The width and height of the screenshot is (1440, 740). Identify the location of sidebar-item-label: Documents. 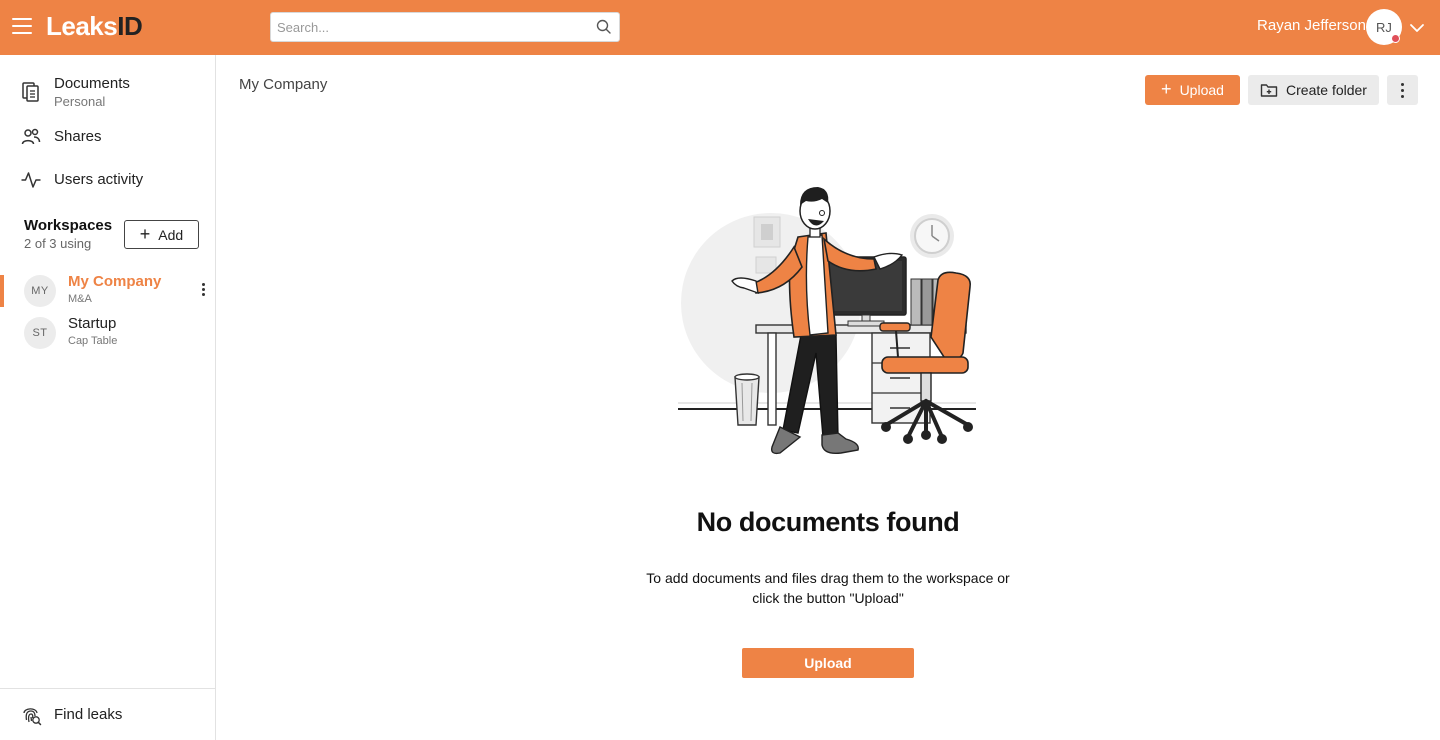
(92, 83).